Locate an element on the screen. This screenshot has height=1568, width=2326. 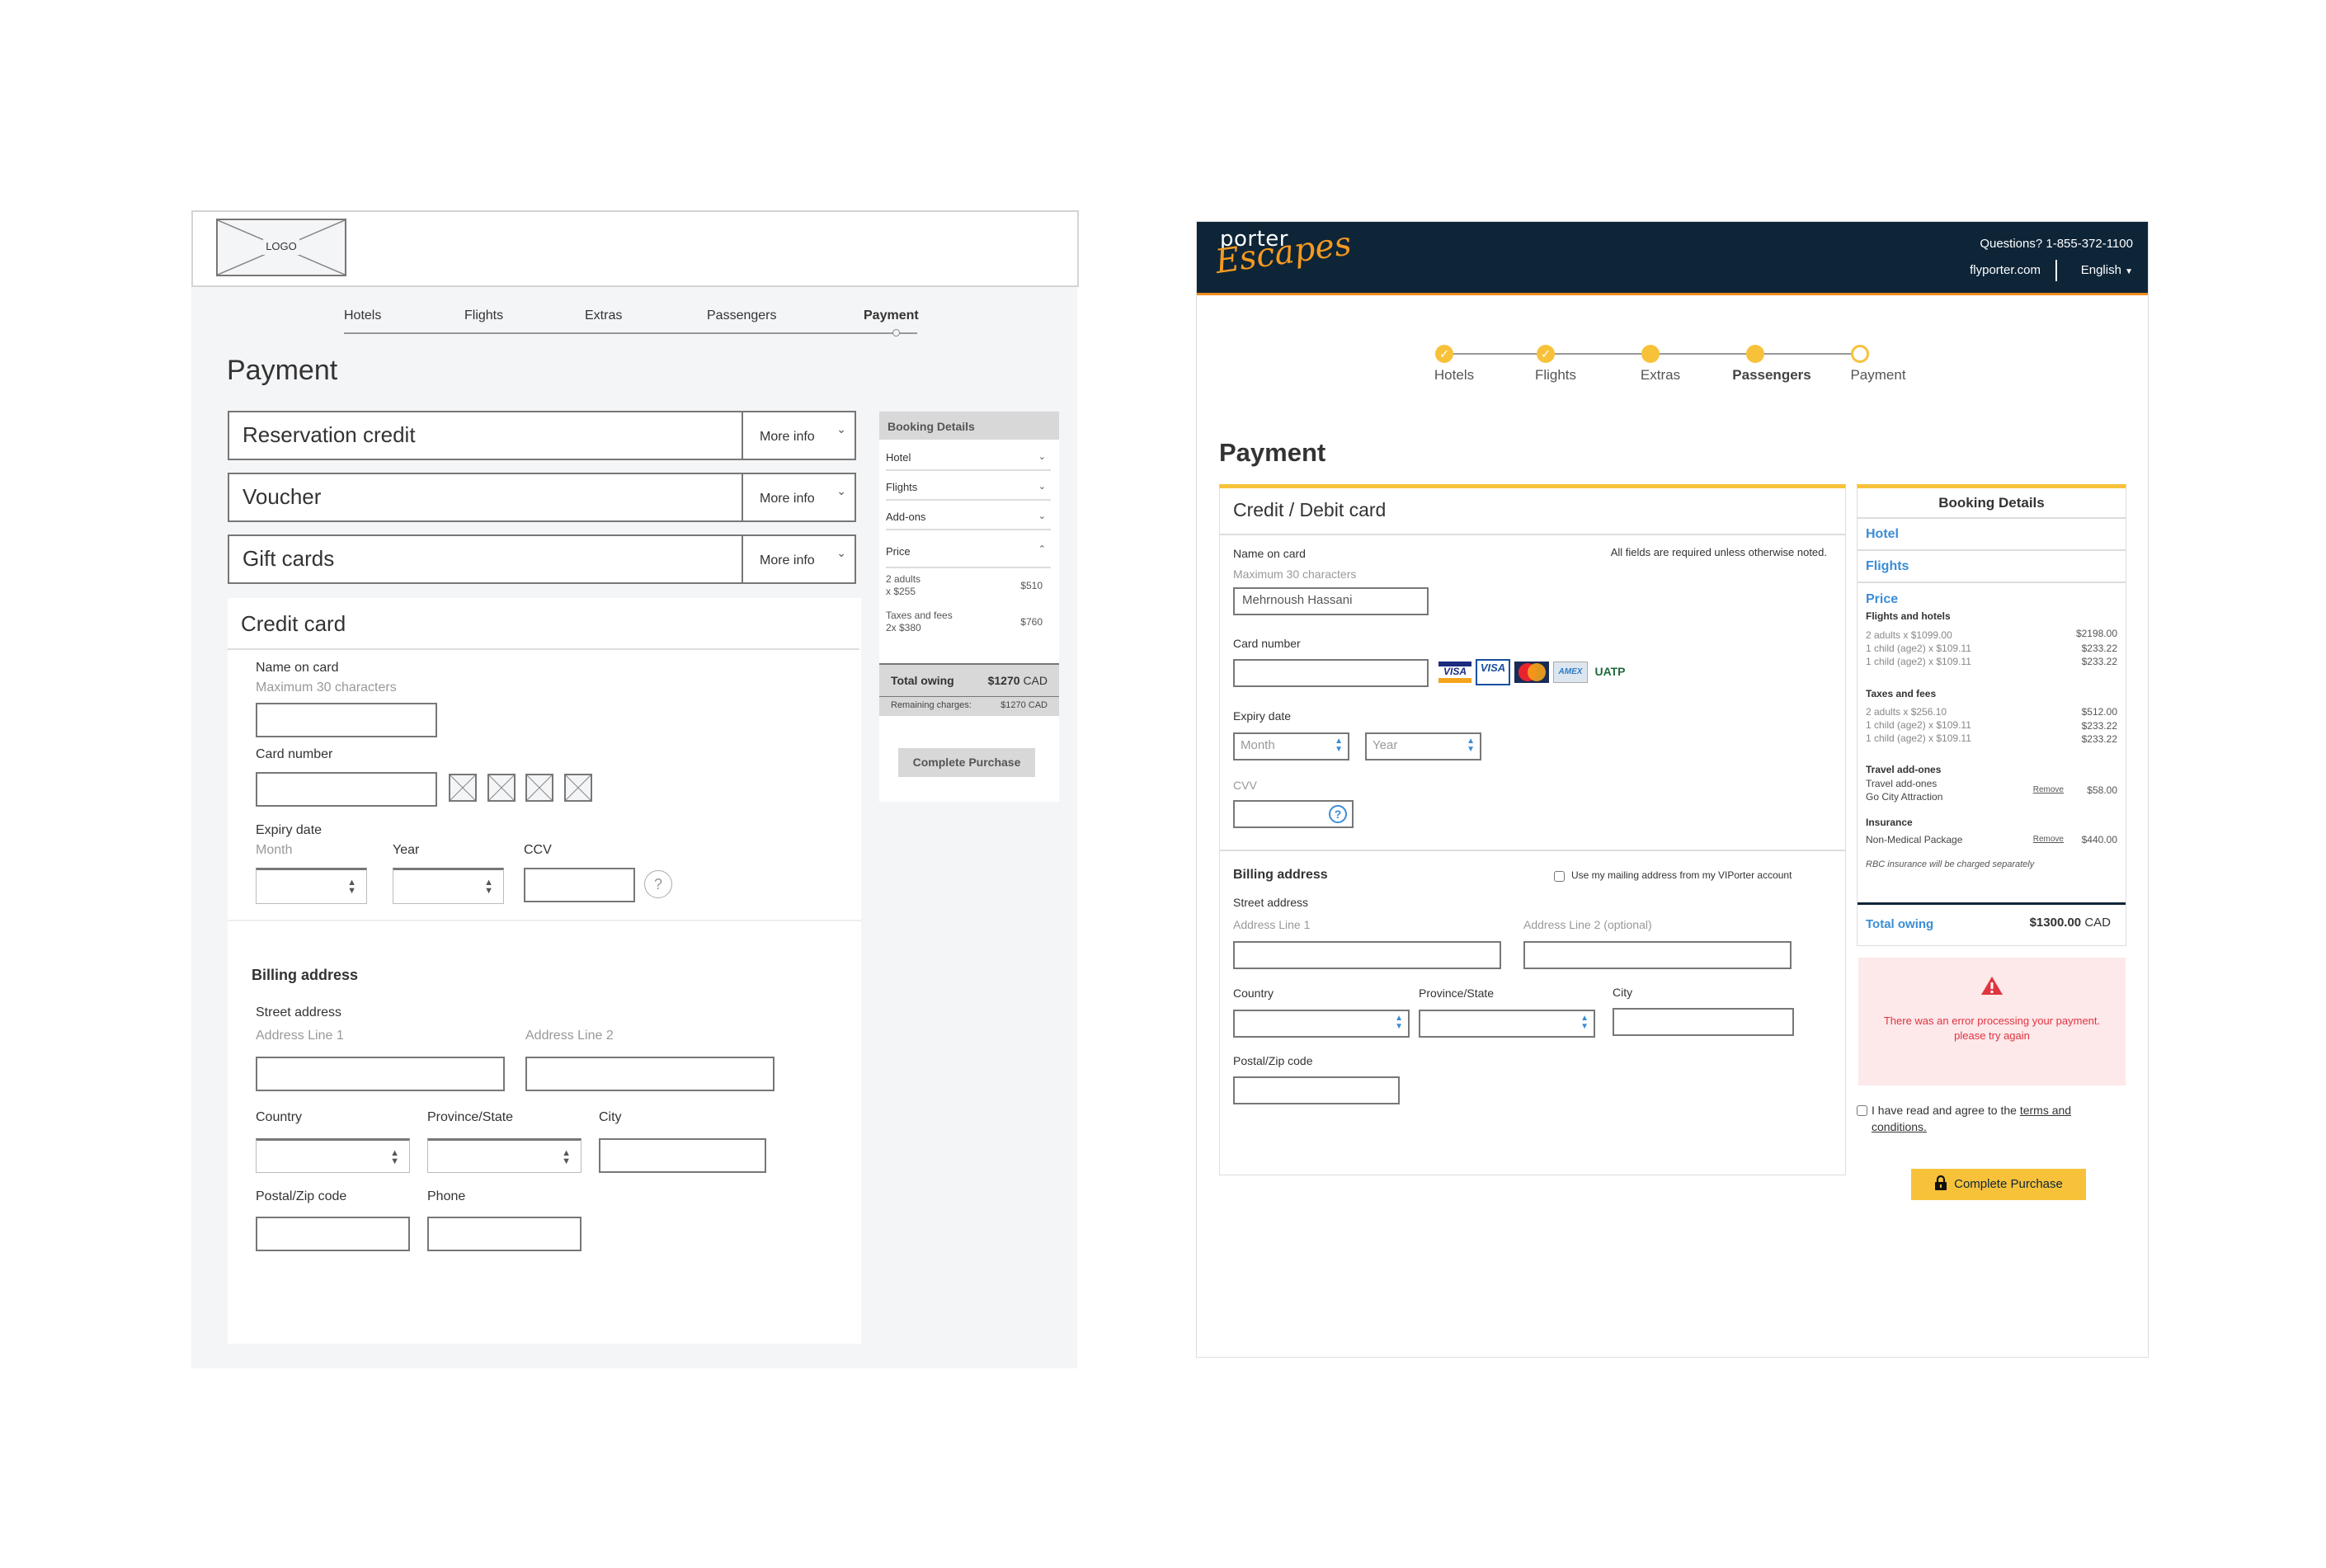
billing-address-heading: Billing address is located at coordinates (305, 975).